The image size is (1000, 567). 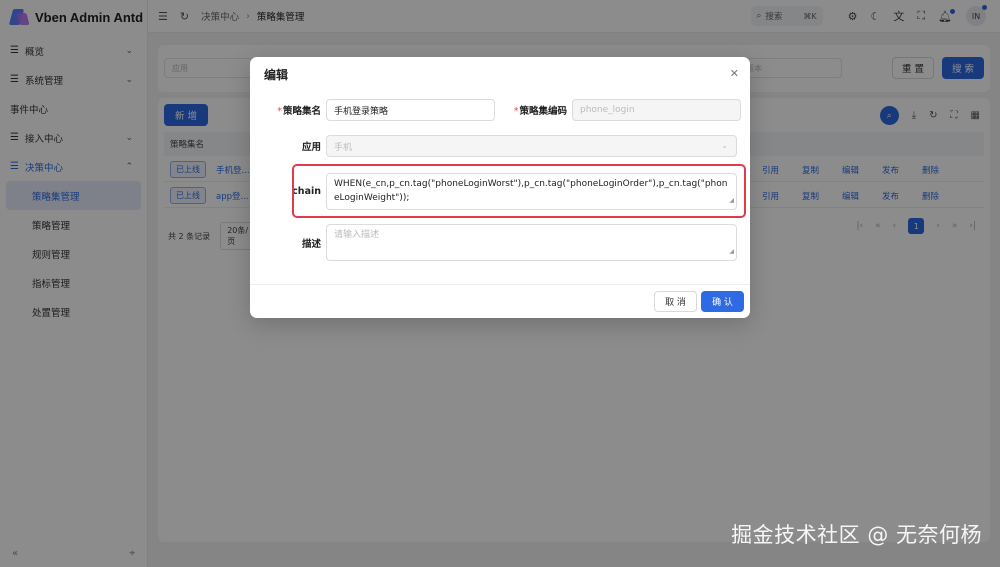 I want to click on field-name-row: *策略集名 手机登录策略, so click(x=372, y=110).